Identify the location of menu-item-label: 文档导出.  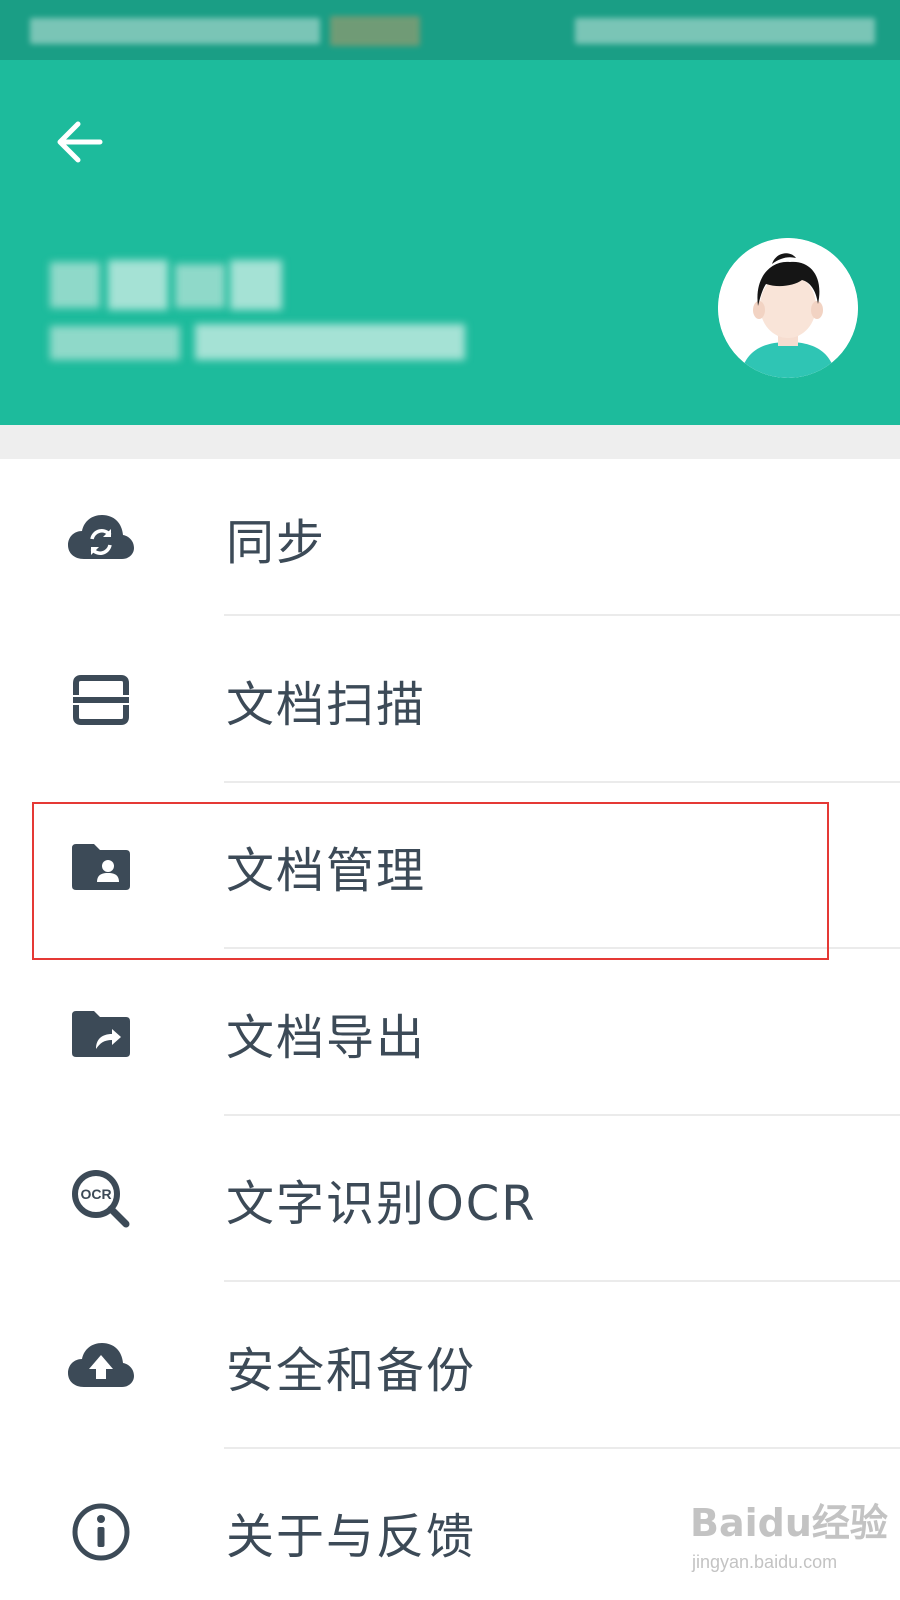
(326, 1037).